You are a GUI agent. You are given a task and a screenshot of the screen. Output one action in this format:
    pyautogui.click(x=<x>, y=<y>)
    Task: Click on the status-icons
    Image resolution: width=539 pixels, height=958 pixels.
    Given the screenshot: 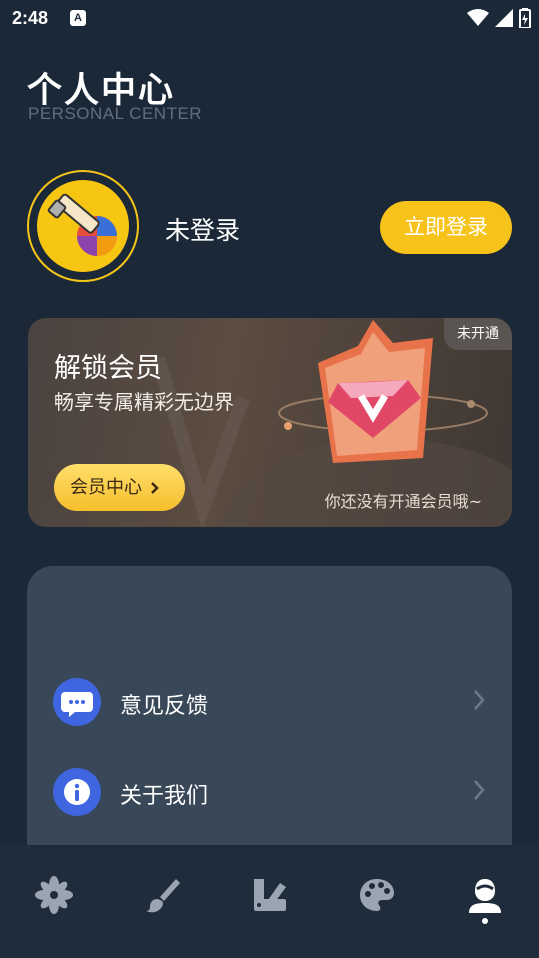 What is the action you would take?
    pyautogui.click(x=499, y=18)
    